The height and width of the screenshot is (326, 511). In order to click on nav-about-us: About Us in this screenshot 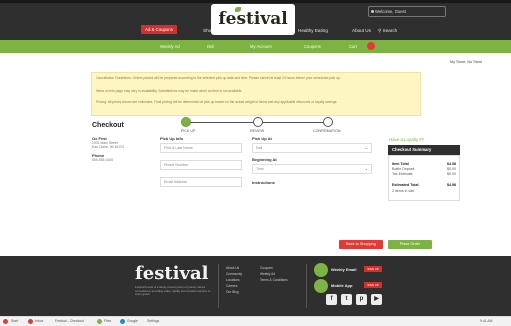, I will do `click(361, 30)`.